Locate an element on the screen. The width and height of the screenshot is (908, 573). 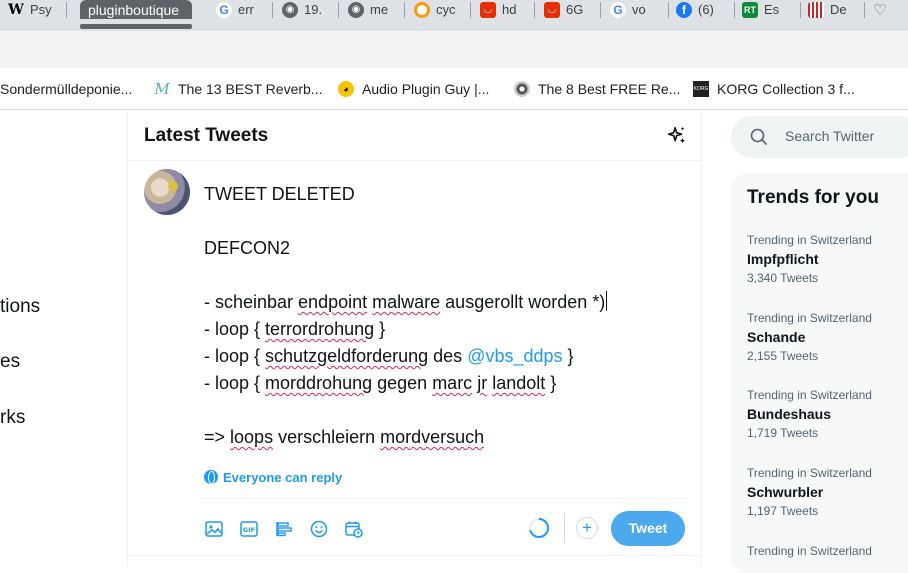
tab-label: 19. is located at coordinates (313, 9).